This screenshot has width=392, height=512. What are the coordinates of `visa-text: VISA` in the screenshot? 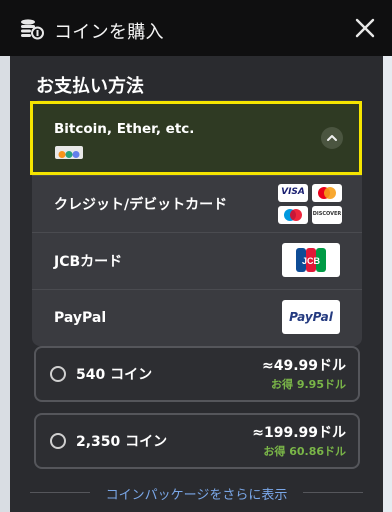 It's located at (293, 192).